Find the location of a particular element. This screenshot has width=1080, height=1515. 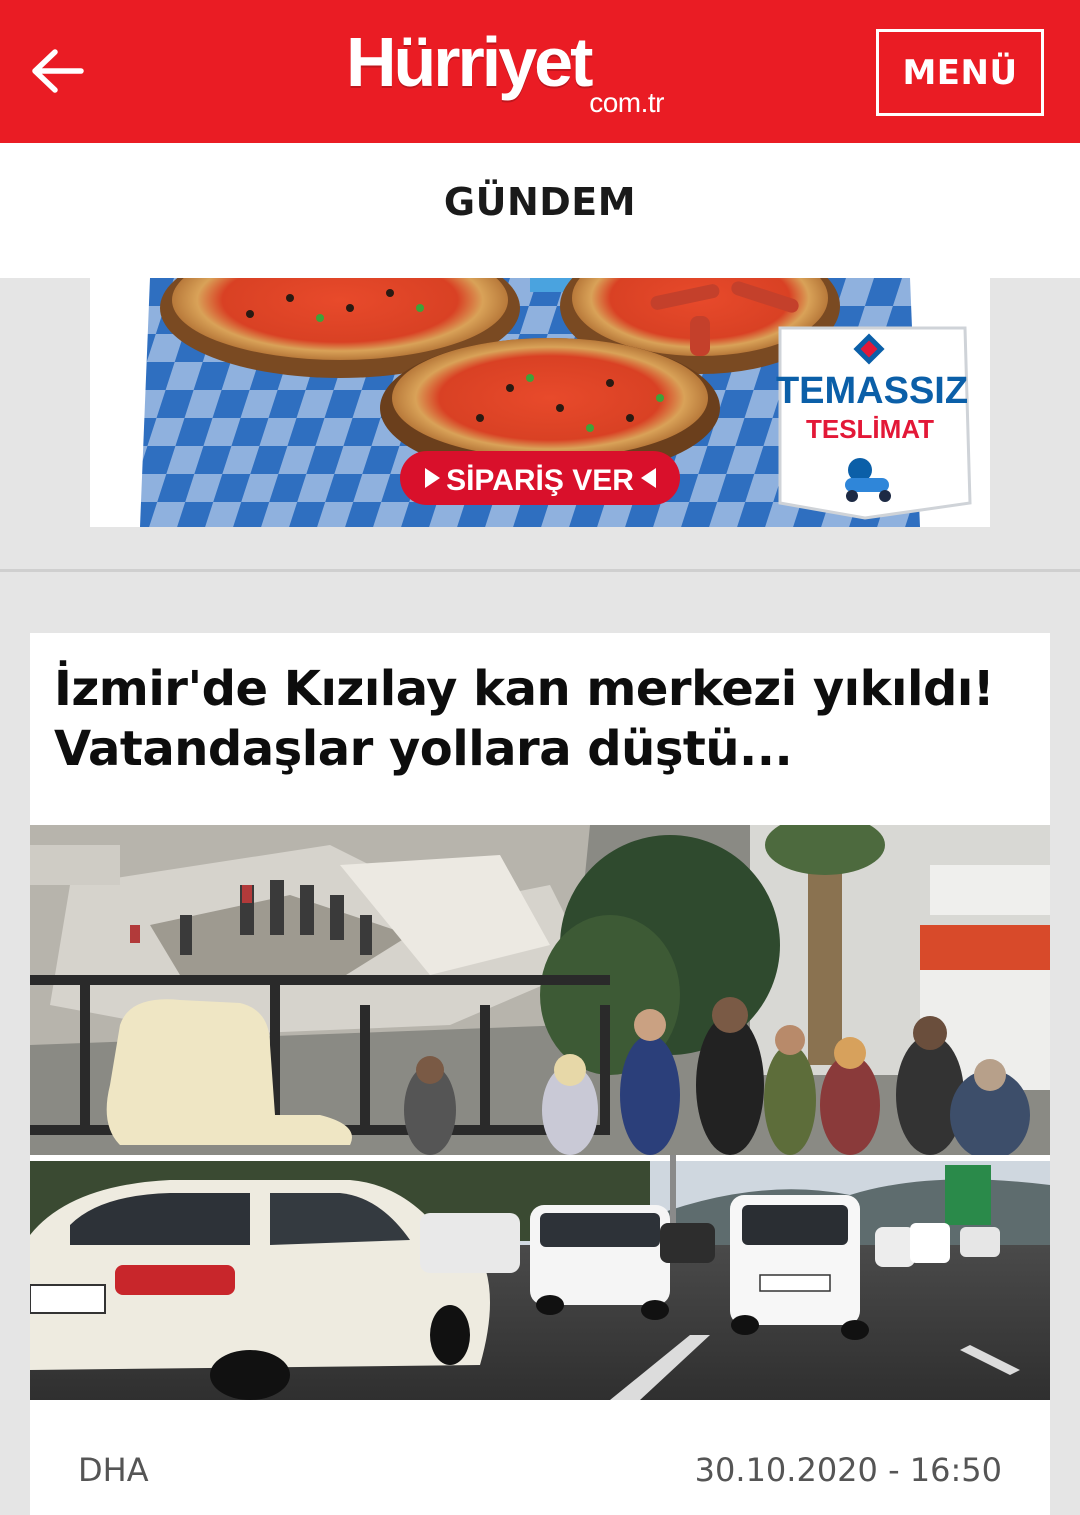

menu-button: MENÜ is located at coordinates (960, 72).